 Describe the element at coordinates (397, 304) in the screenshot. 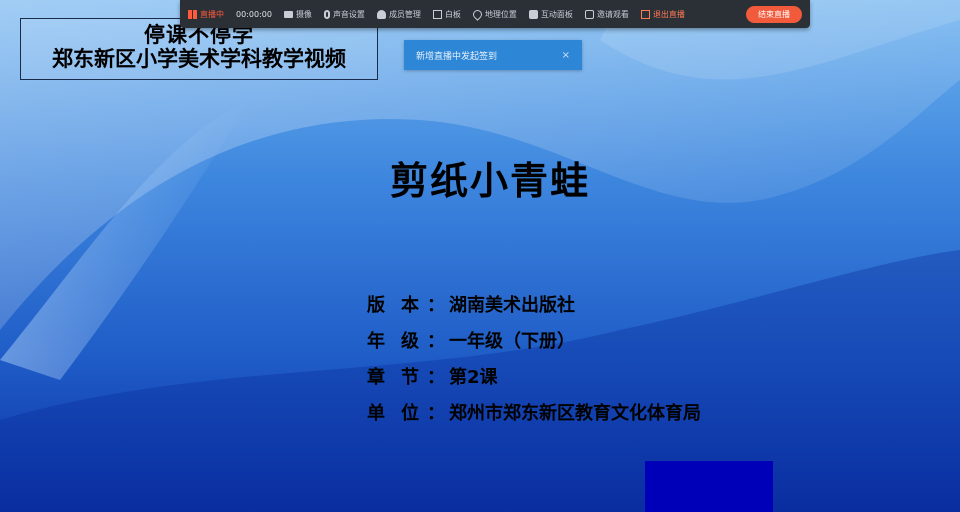

I see `info-key: 版本` at that location.